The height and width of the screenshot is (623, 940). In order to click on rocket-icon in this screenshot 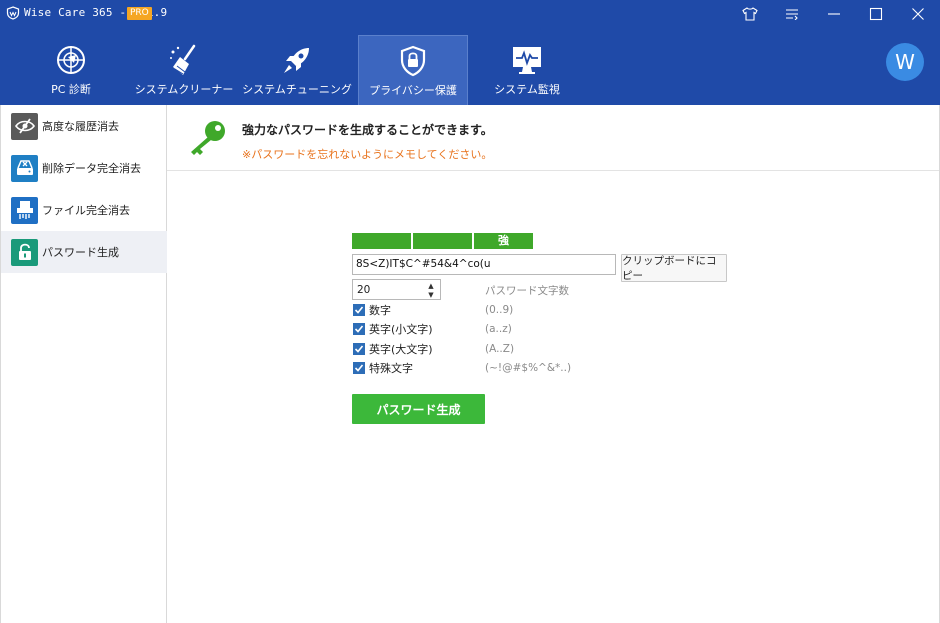, I will do `click(296, 60)`.